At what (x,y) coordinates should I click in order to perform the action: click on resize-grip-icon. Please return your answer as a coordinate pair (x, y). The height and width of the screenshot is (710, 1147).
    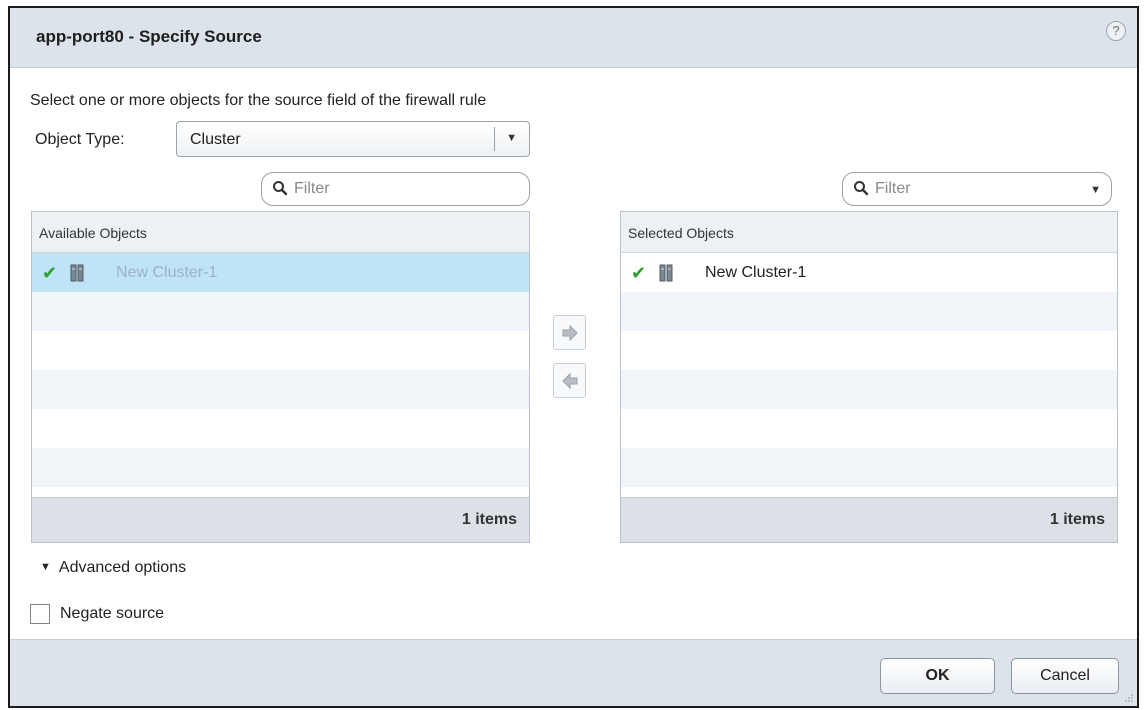
    Looking at the image, I should click on (1129, 698).